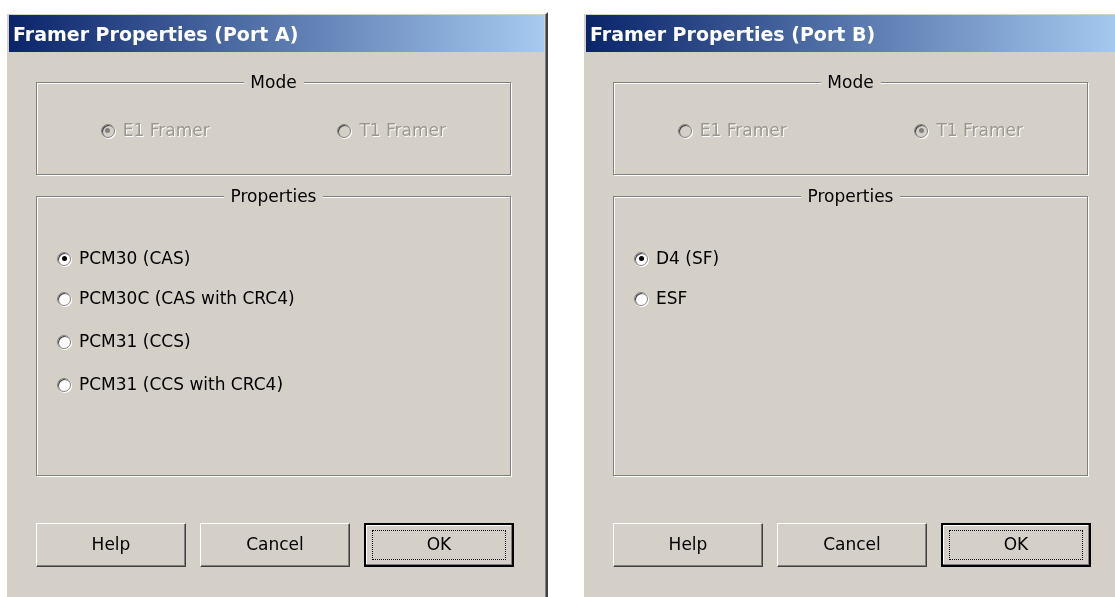 This screenshot has width=1115, height=597. What do you see at coordinates (135, 341) in the screenshot?
I see `option-label: PCM31 (CCS)` at bounding box center [135, 341].